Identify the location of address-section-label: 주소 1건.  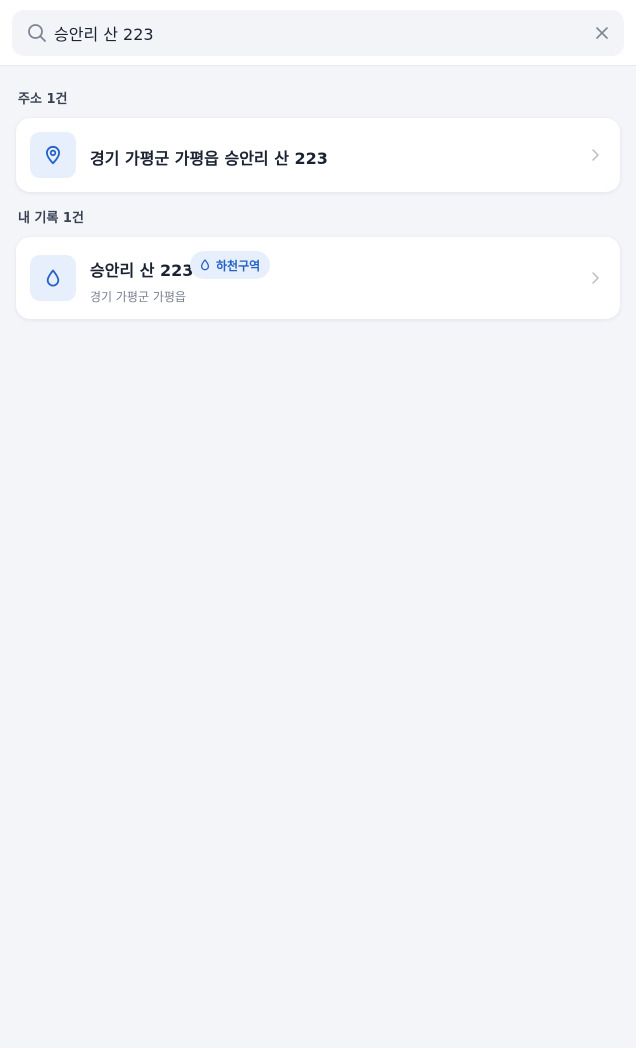
(43, 99).